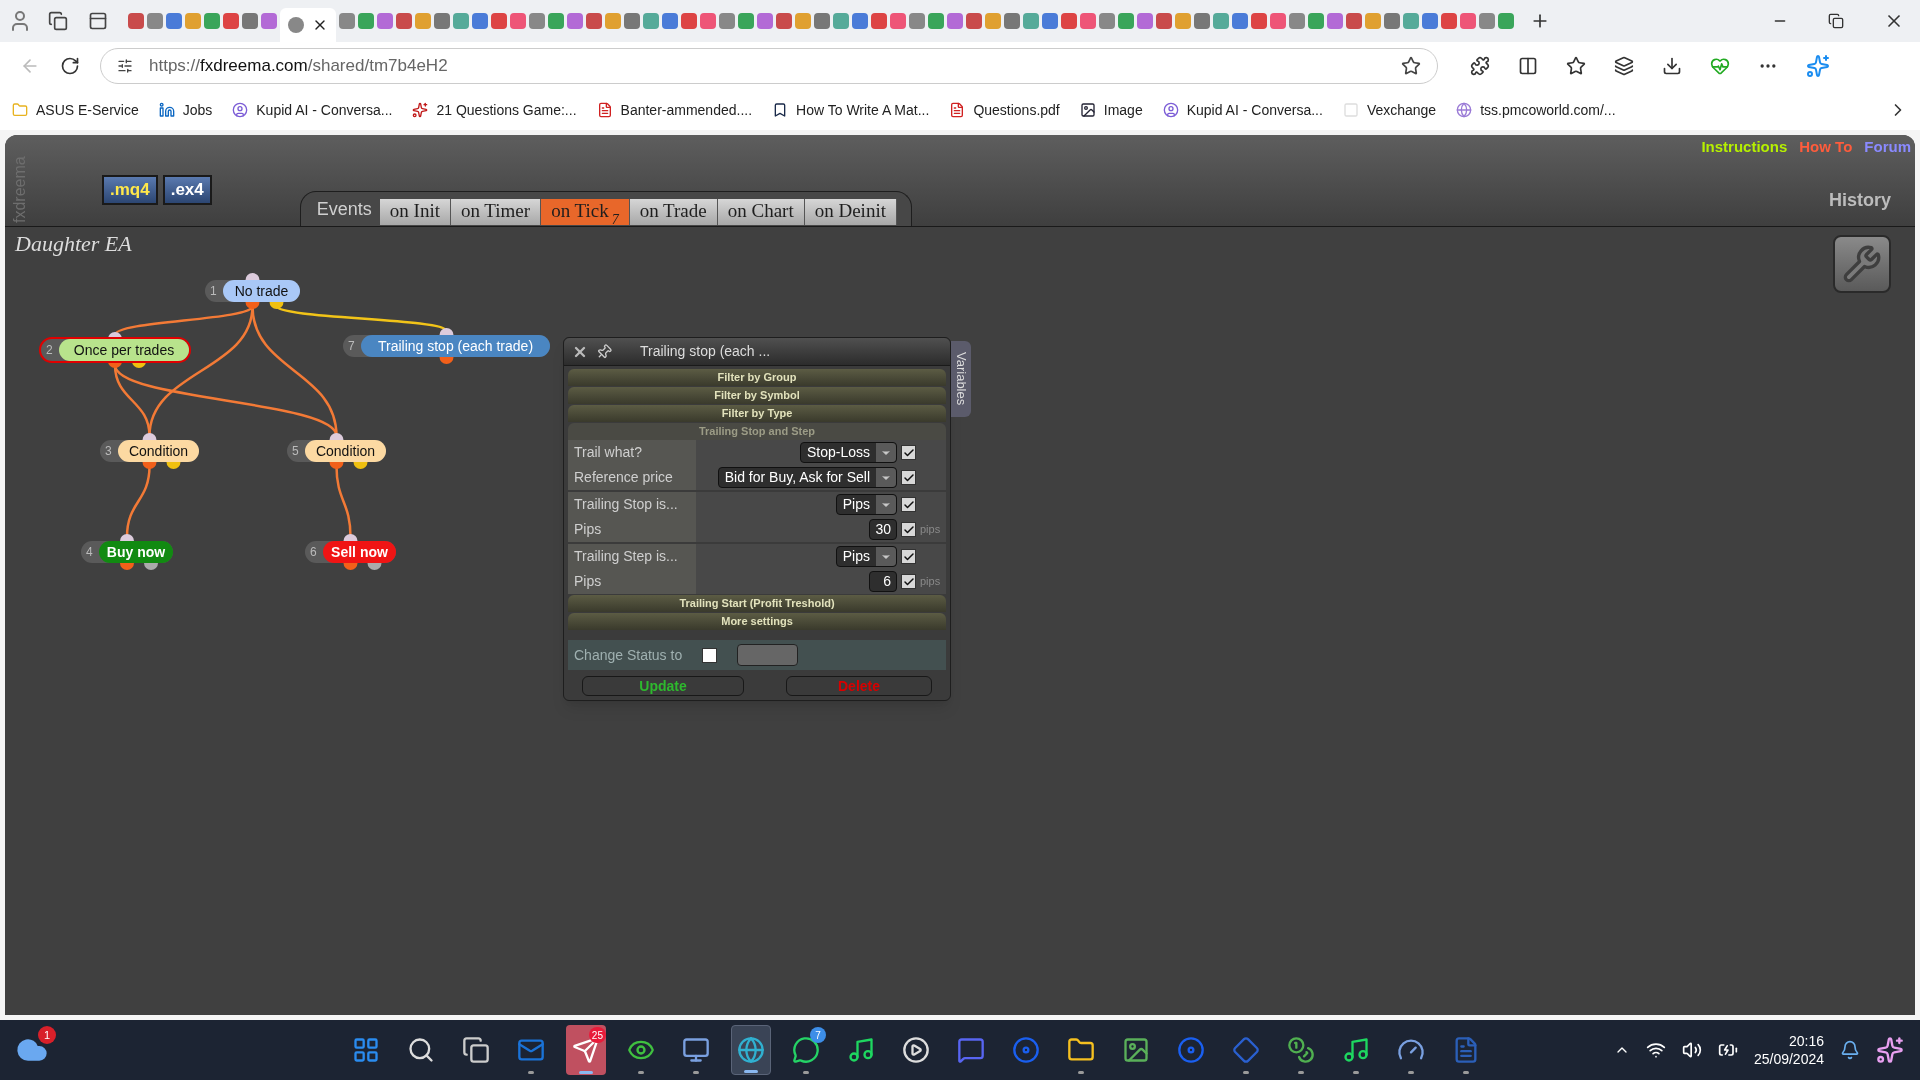 The width and height of the screenshot is (1920, 1080). Describe the element at coordinates (961, 379) in the screenshot. I see `side-tab: Variables` at that location.